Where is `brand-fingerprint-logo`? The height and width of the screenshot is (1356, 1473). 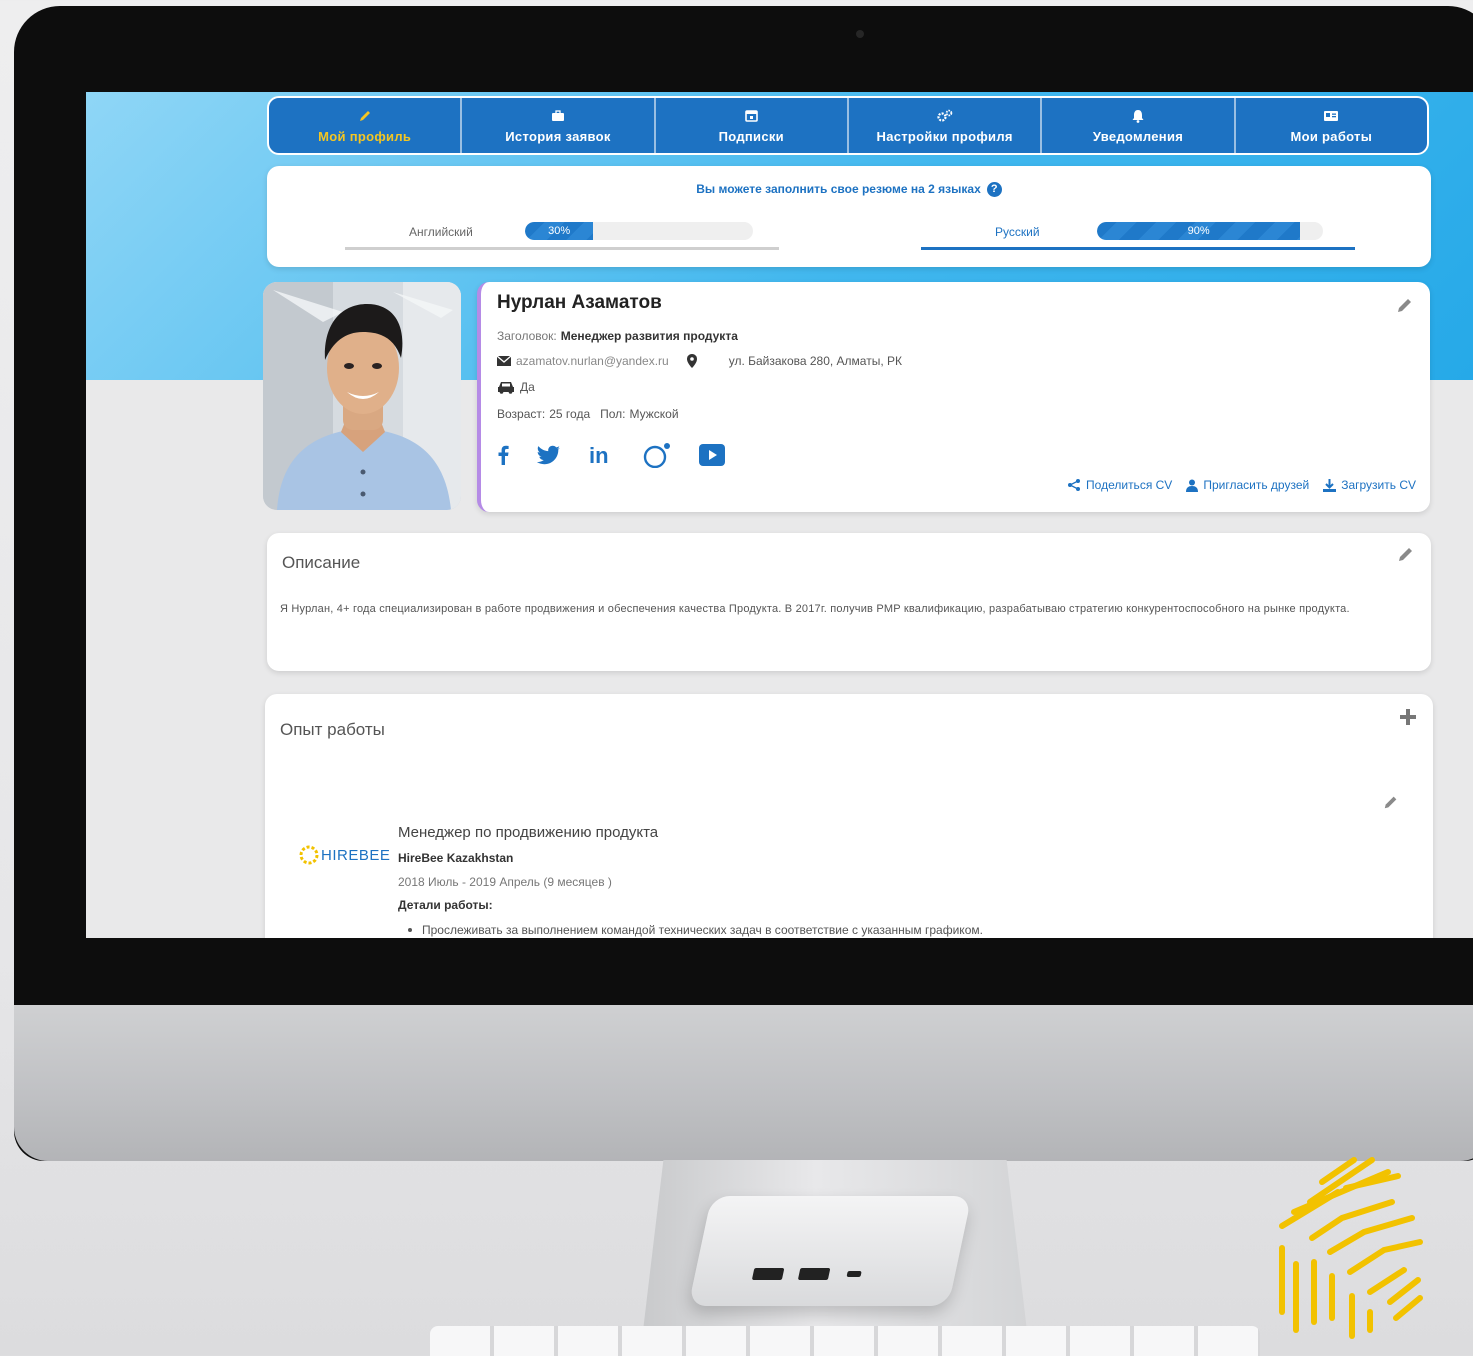
brand-fingerprint-logo is located at coordinates (1351, 1248).